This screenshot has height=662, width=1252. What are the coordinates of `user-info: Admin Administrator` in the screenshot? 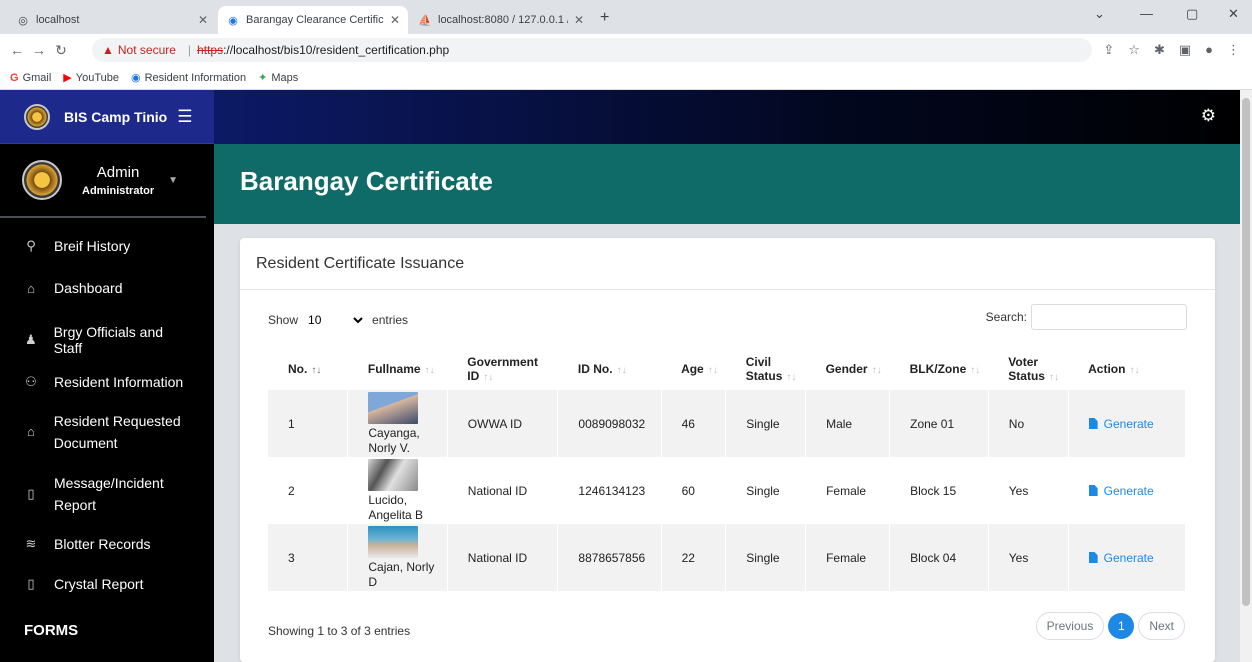 It's located at (118, 180).